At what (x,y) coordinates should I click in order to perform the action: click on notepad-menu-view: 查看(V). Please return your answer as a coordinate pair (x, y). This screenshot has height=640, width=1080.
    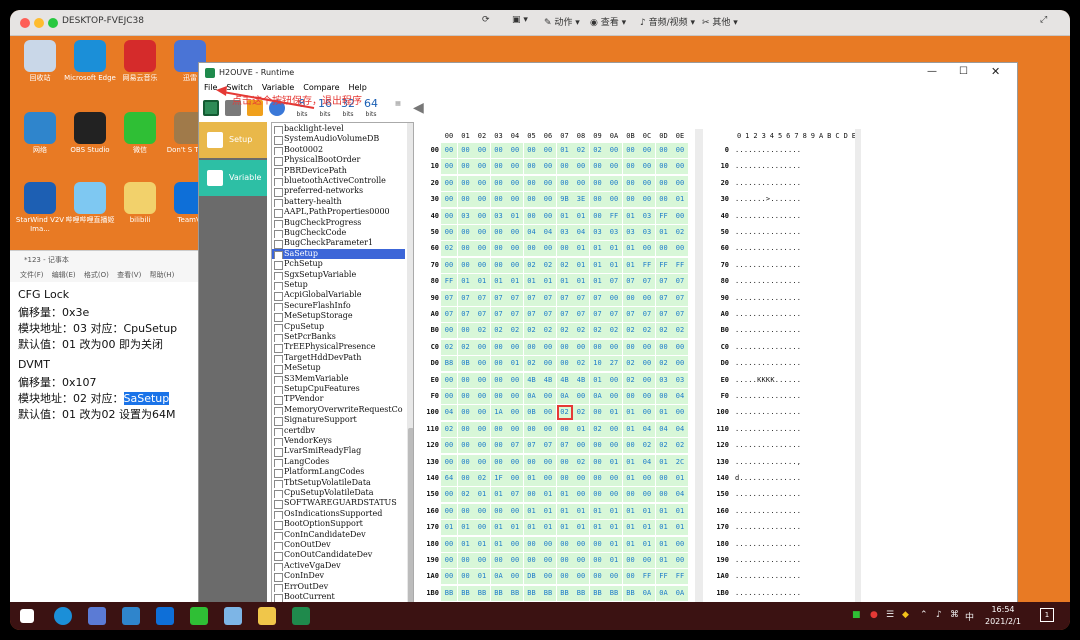
    Looking at the image, I should click on (129, 275).